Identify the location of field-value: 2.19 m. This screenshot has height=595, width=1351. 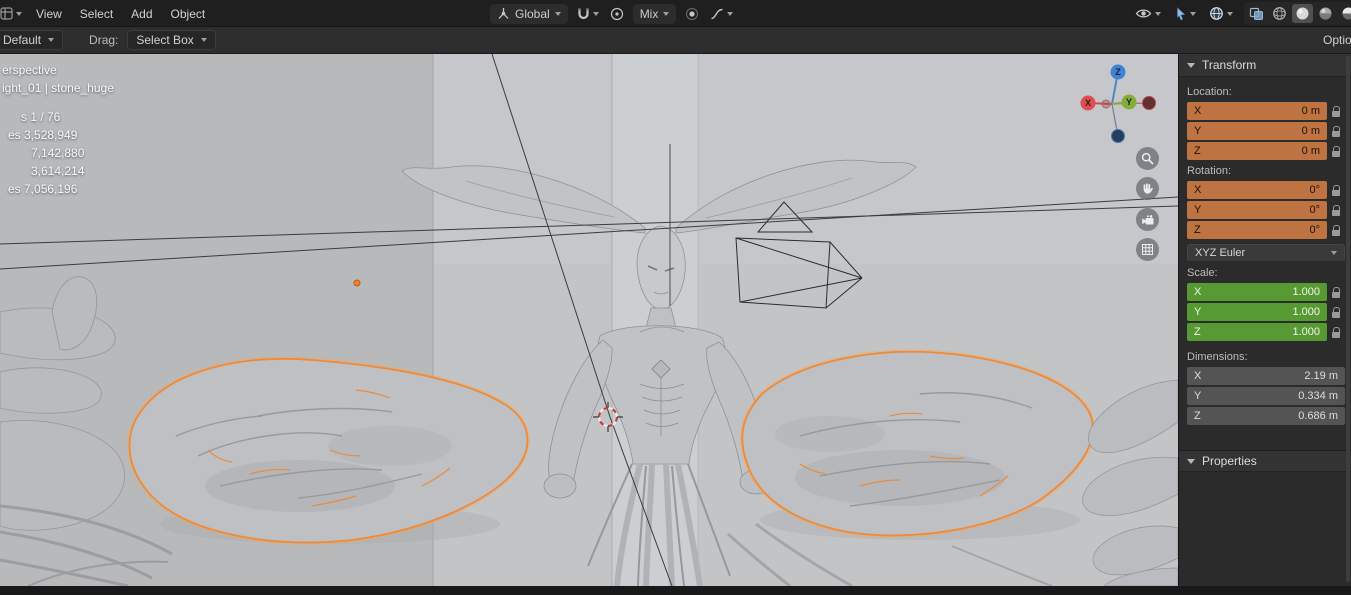
(1321, 376).